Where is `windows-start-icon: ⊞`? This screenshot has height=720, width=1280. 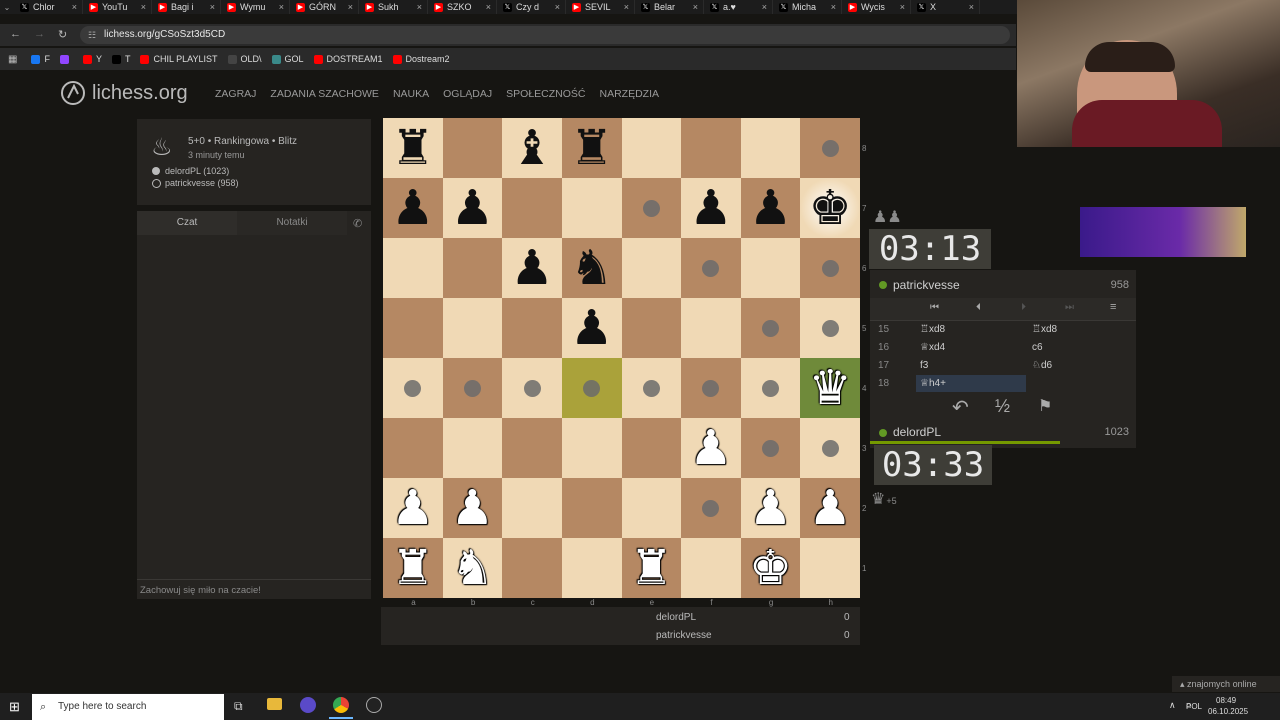
windows-start-icon: ⊞ is located at coordinates (14, 707).